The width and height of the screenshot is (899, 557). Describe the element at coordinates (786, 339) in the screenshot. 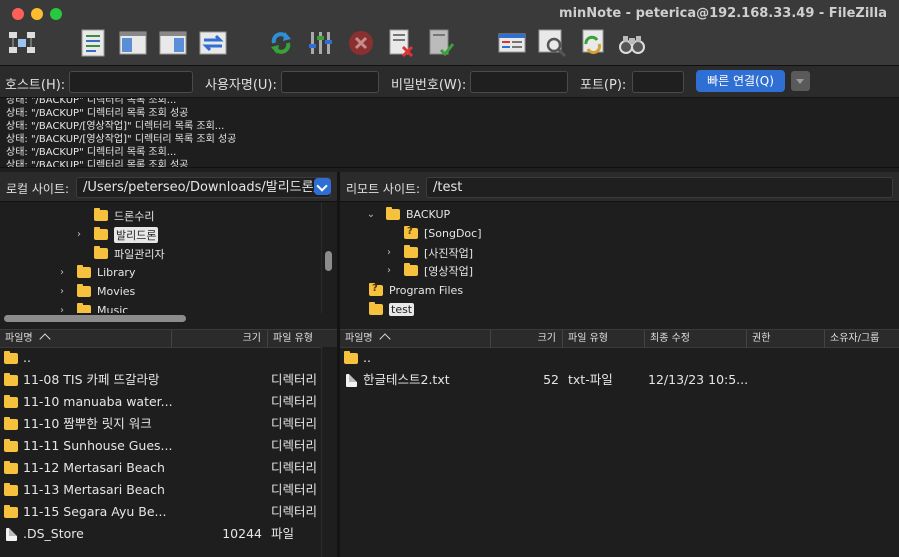

I see `column-header-permissions: 권한` at that location.